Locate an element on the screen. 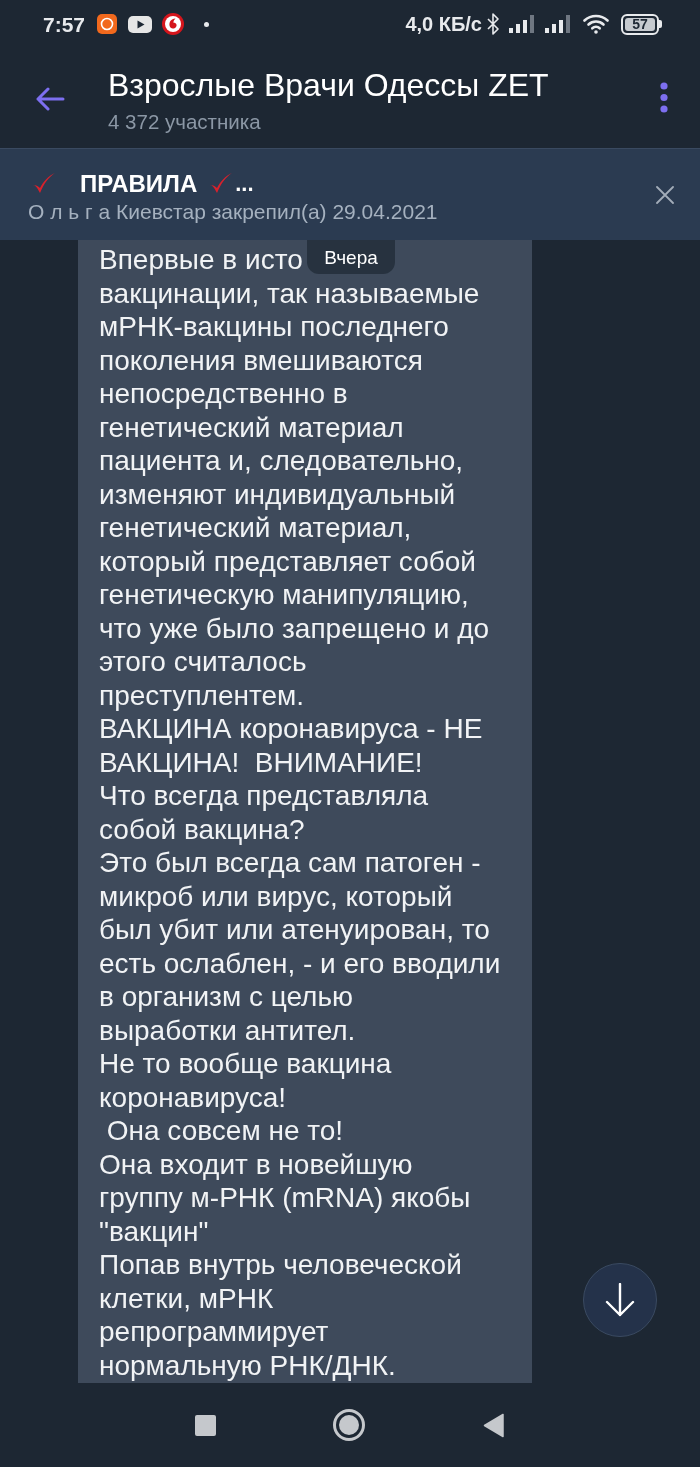  bluetooth-icon is located at coordinates (493, 24).